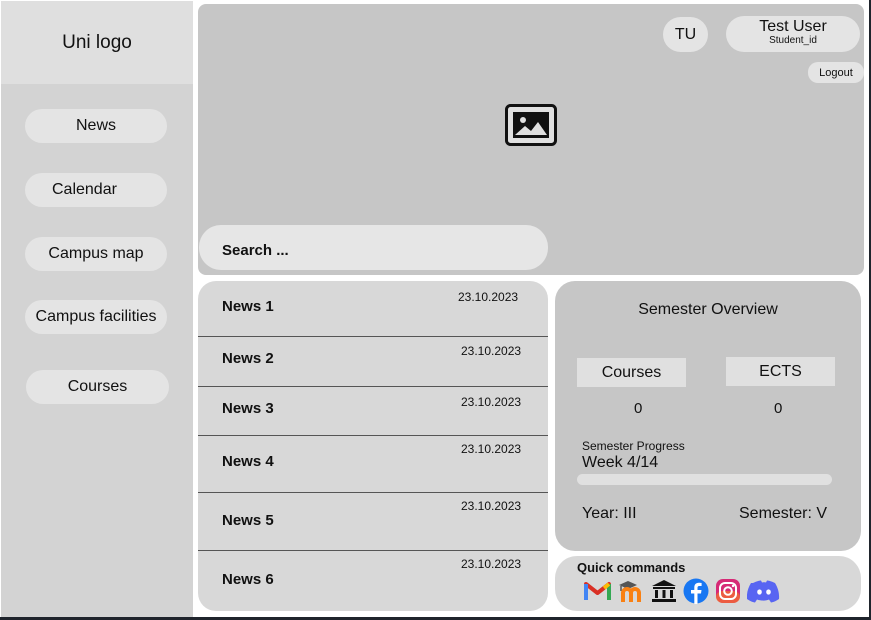 The width and height of the screenshot is (871, 620). What do you see at coordinates (633, 446) in the screenshot?
I see `semester-progress-label: Semester Progress` at bounding box center [633, 446].